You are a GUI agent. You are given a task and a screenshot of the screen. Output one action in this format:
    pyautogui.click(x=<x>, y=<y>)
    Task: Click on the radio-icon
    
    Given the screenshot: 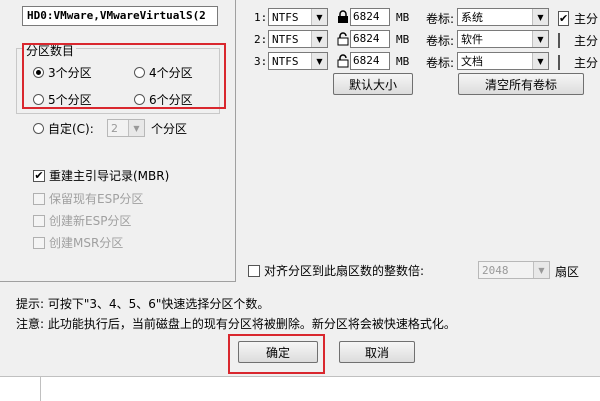 What is the action you would take?
    pyautogui.click(x=38, y=128)
    